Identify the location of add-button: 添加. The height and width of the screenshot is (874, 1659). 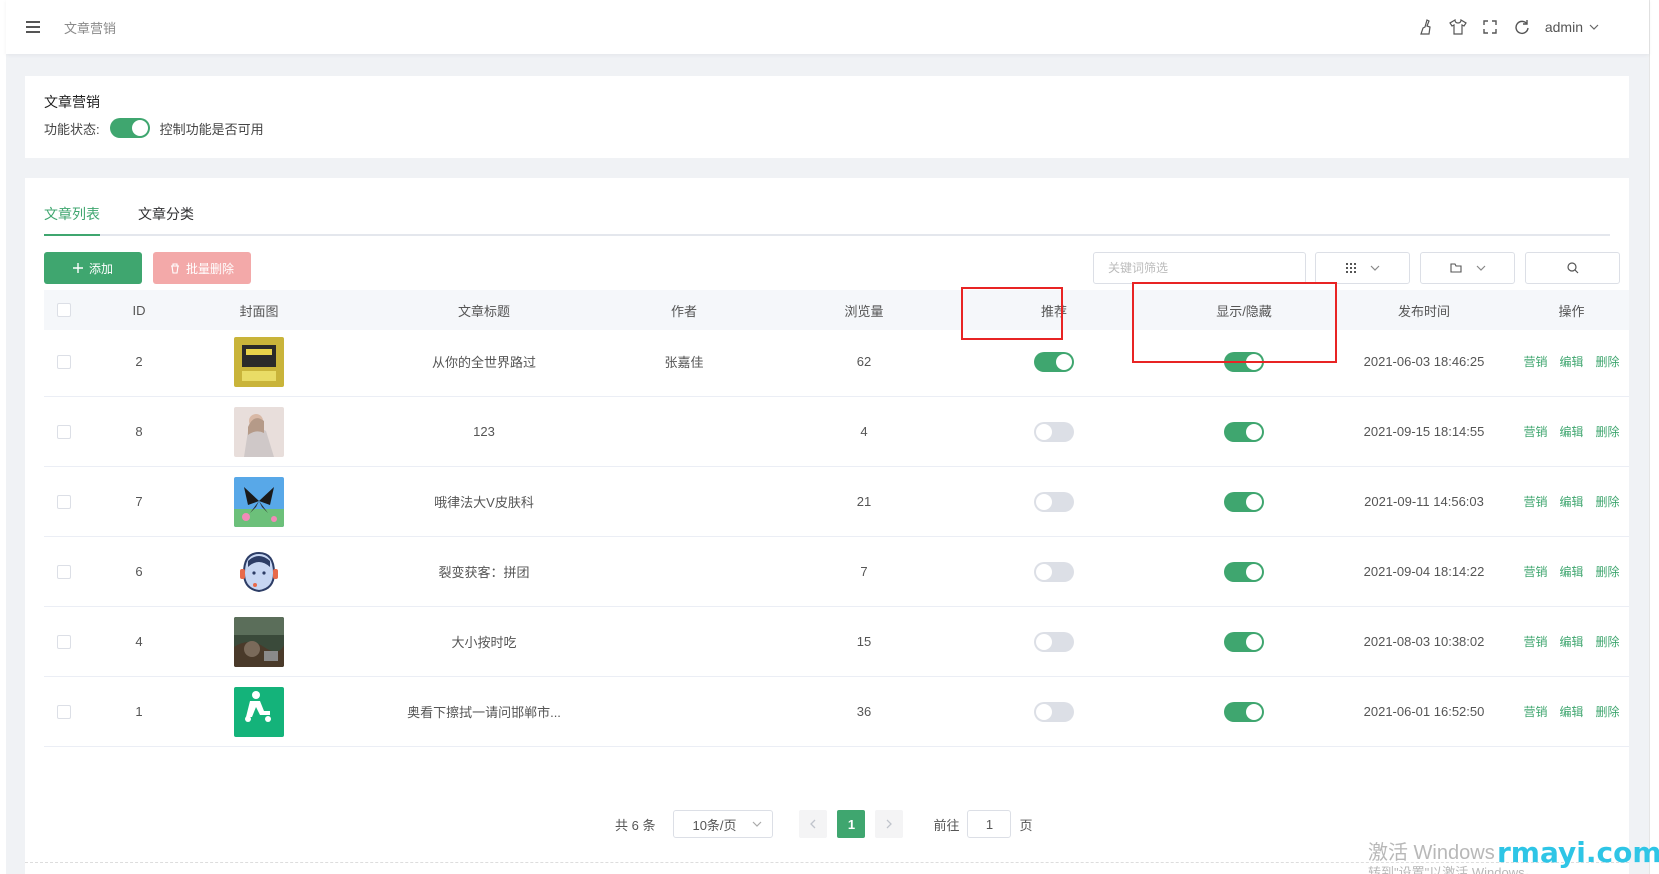
(93, 268).